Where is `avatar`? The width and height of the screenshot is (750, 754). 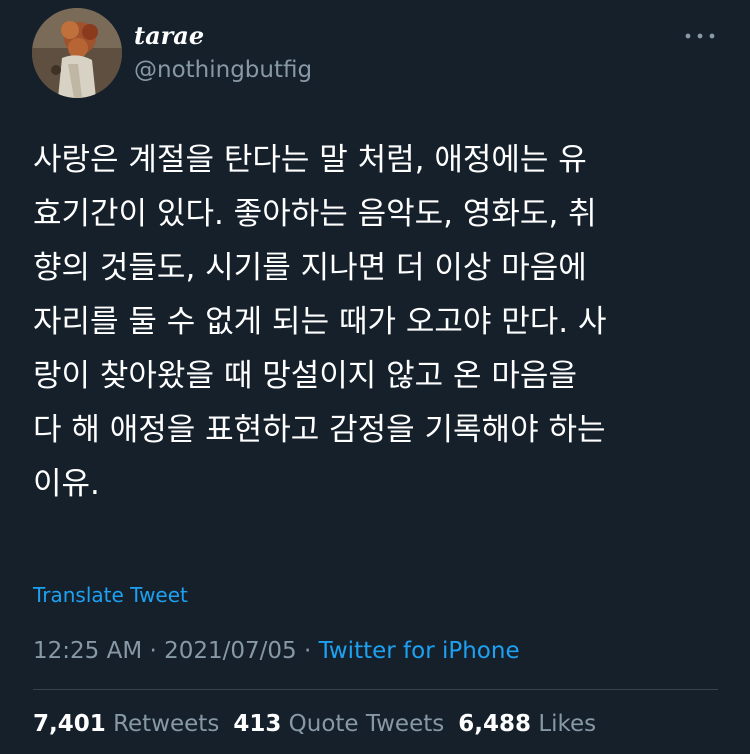
avatar is located at coordinates (77, 53).